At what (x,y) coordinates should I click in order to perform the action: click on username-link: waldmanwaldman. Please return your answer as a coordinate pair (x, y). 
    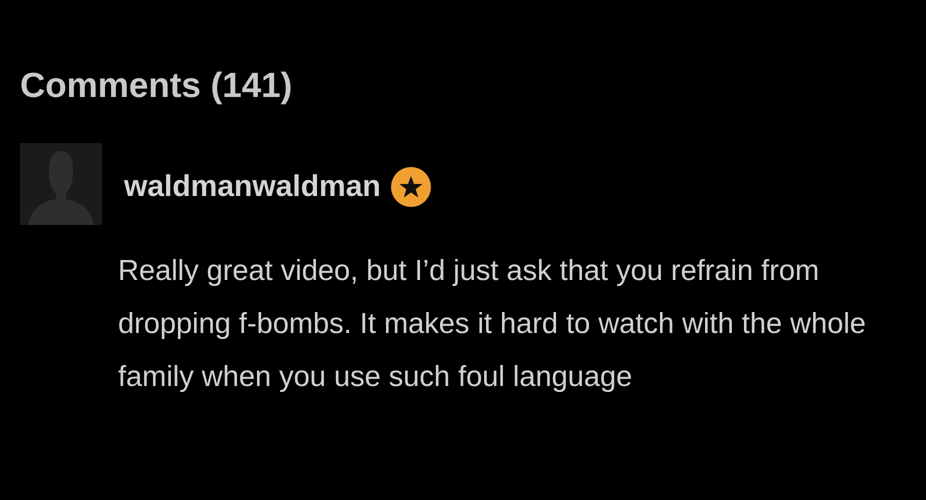
    Looking at the image, I should click on (252, 187).